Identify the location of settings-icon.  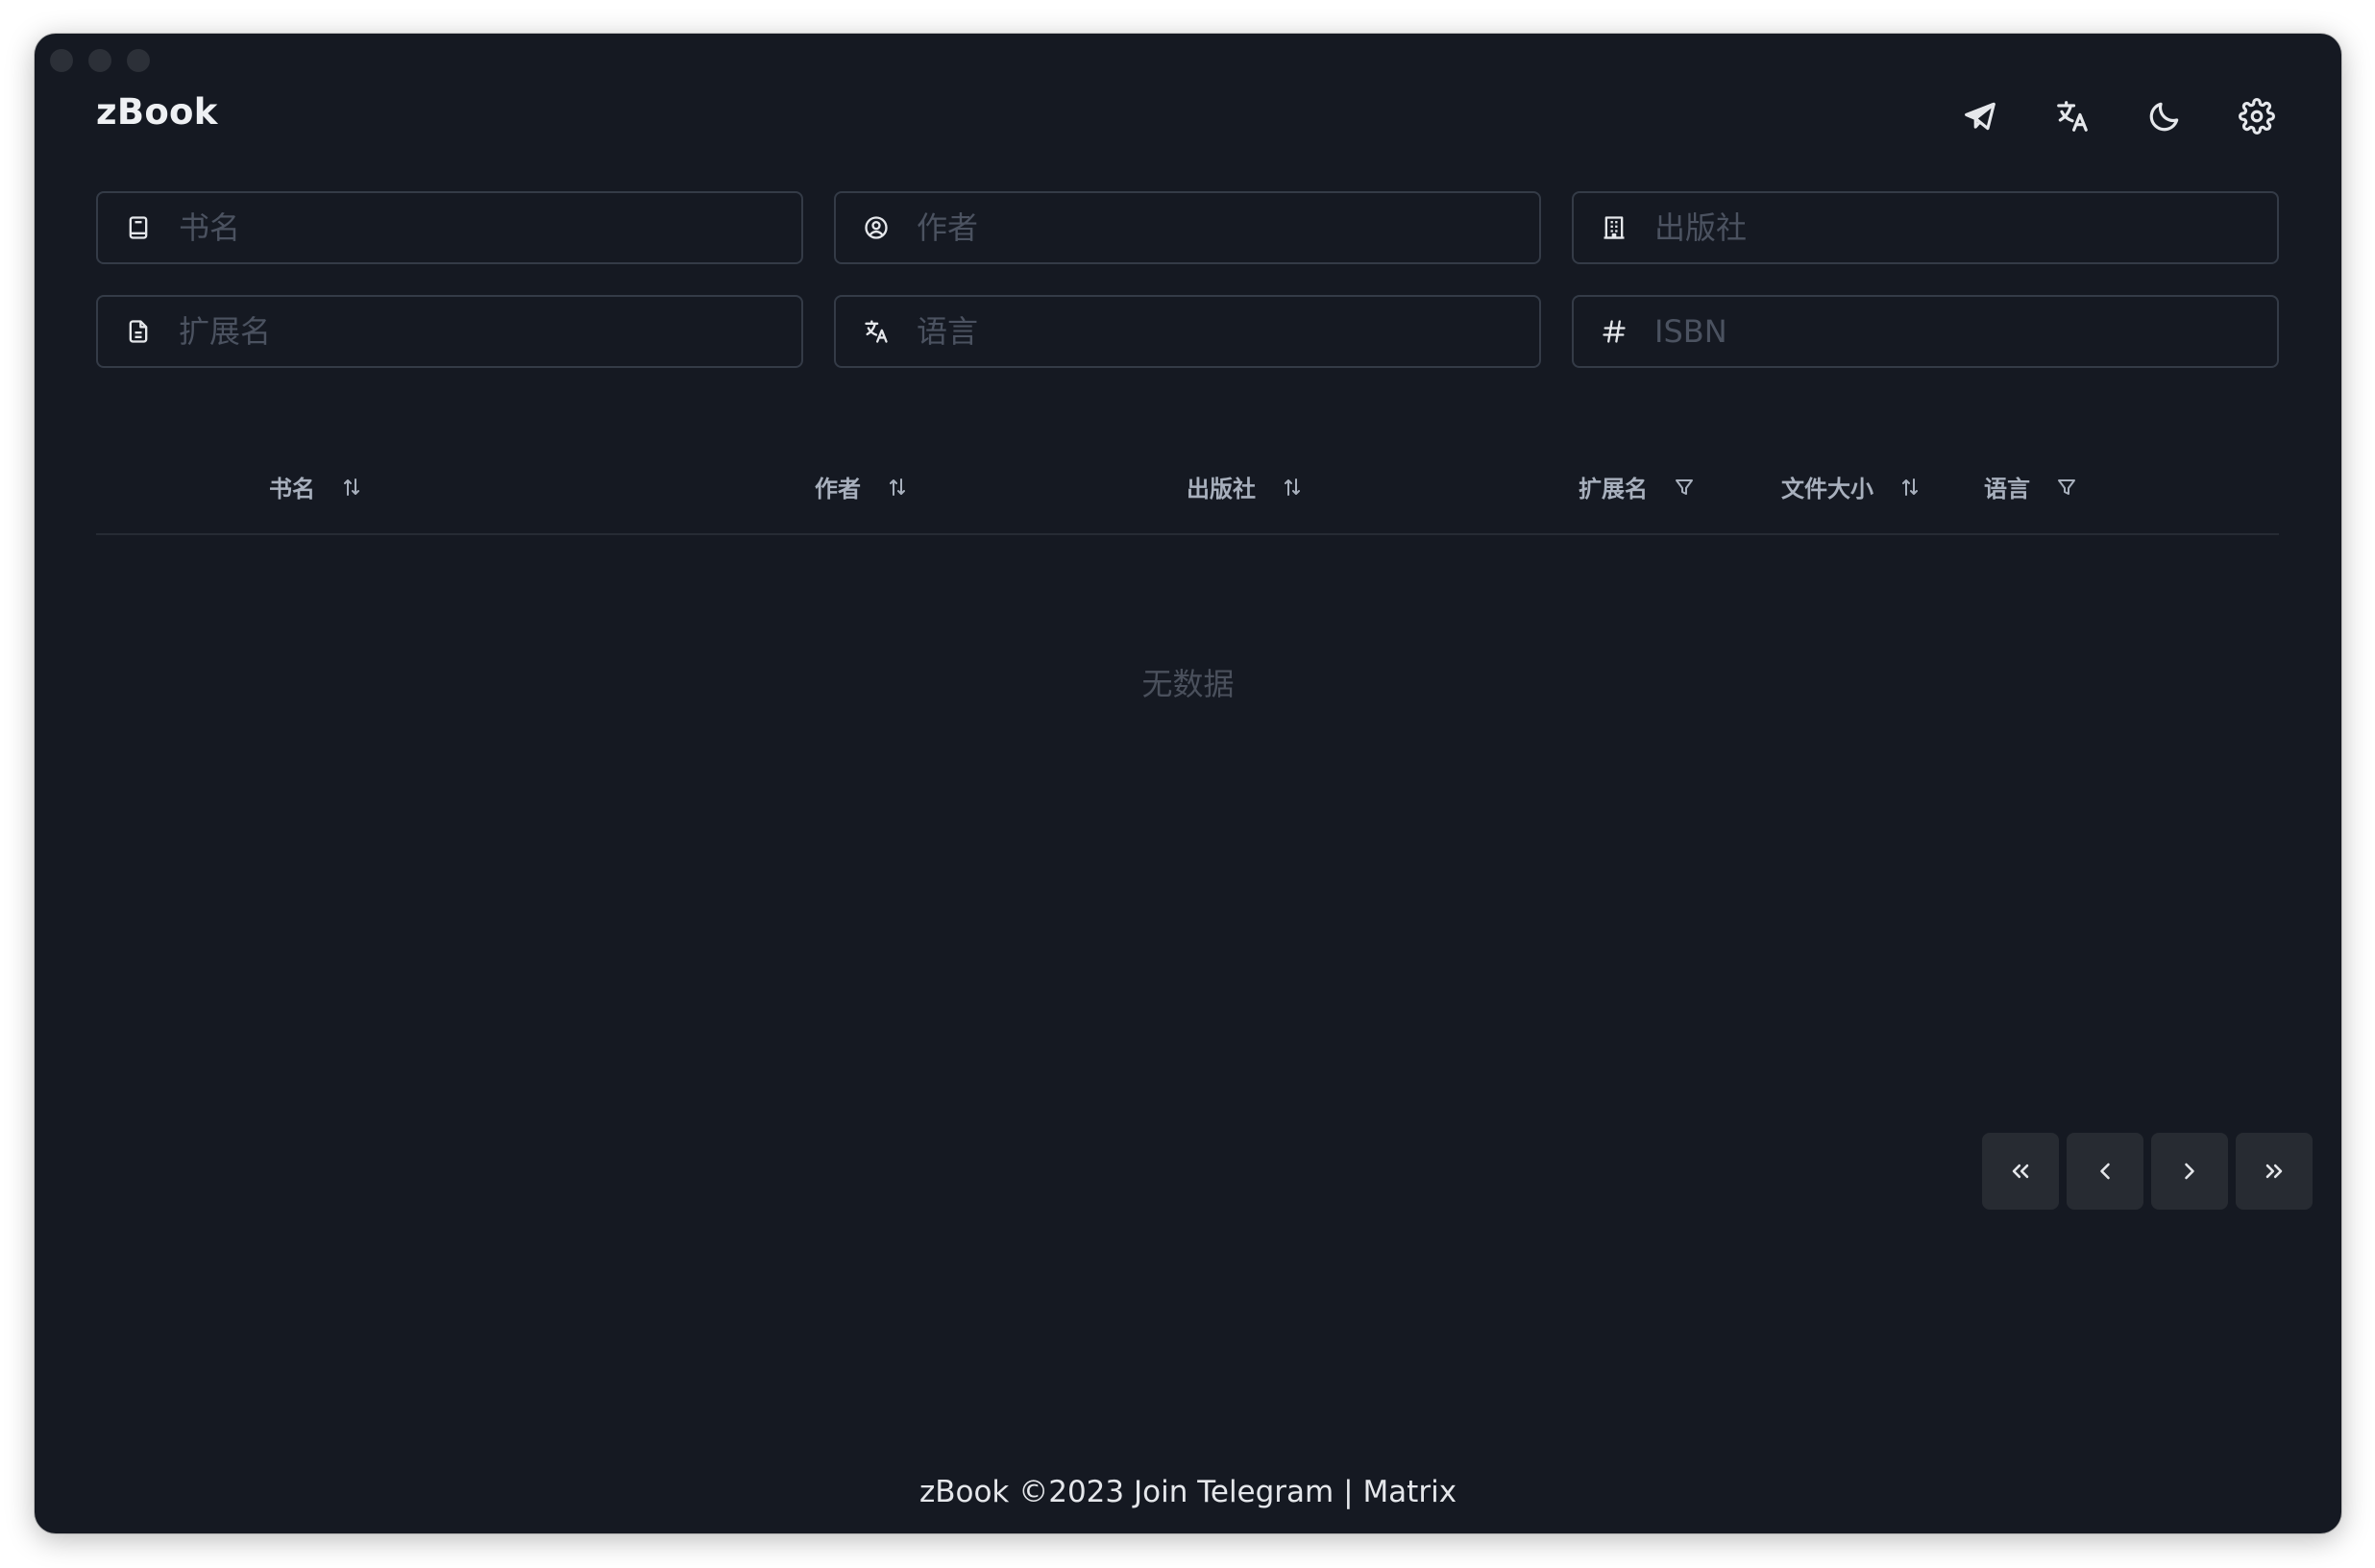
(2257, 116).